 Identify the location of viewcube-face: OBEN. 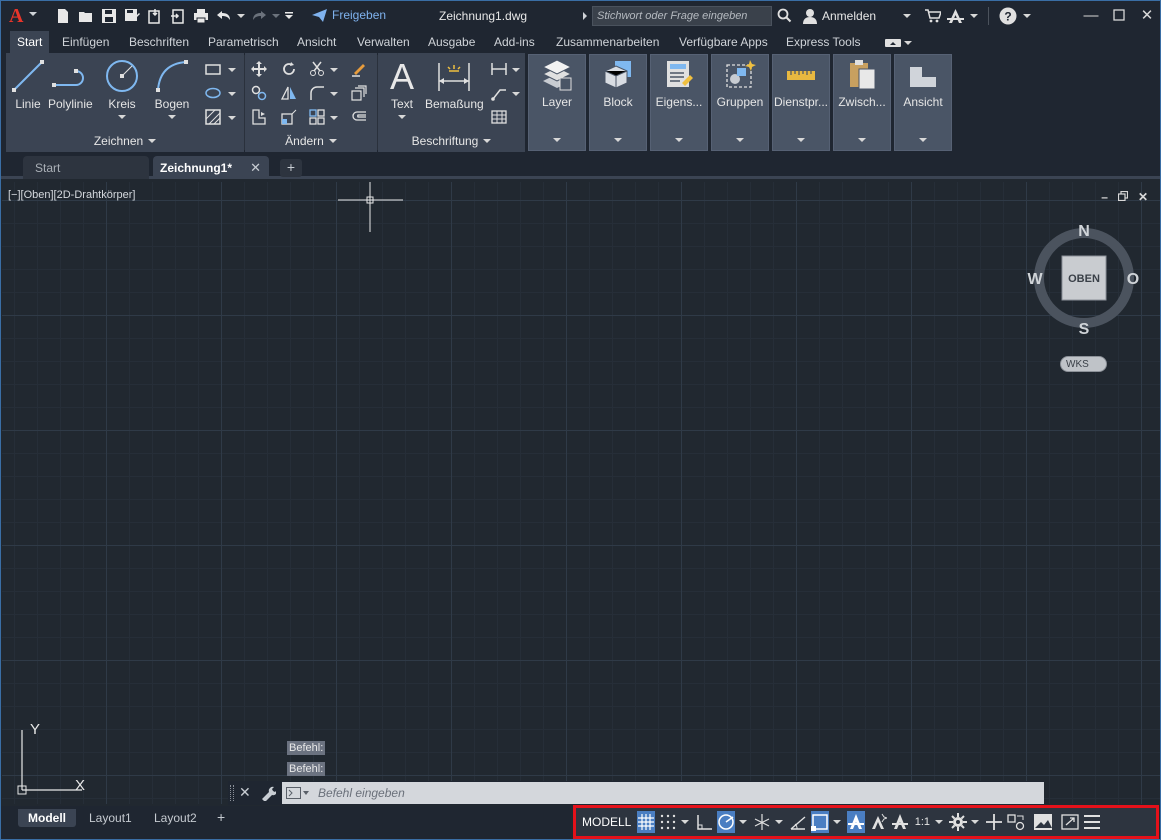
(1084, 279).